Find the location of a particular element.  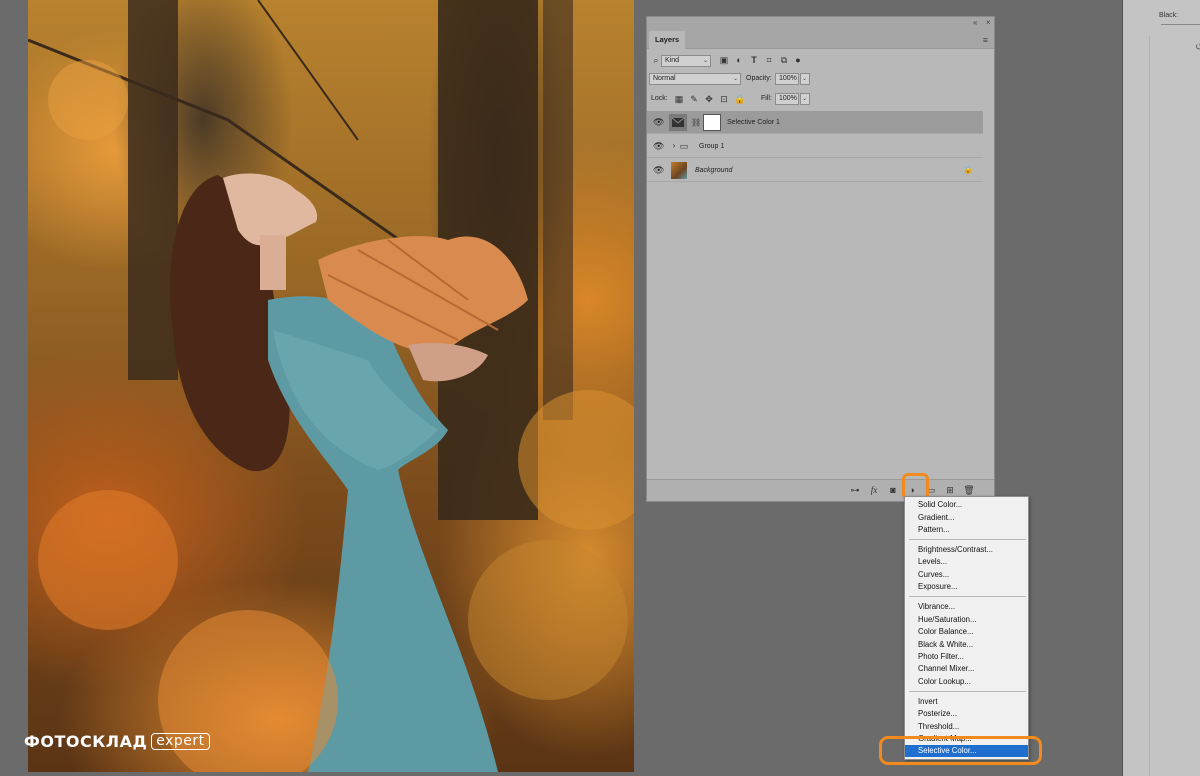

layer-name: Group 1 is located at coordinates (712, 146).